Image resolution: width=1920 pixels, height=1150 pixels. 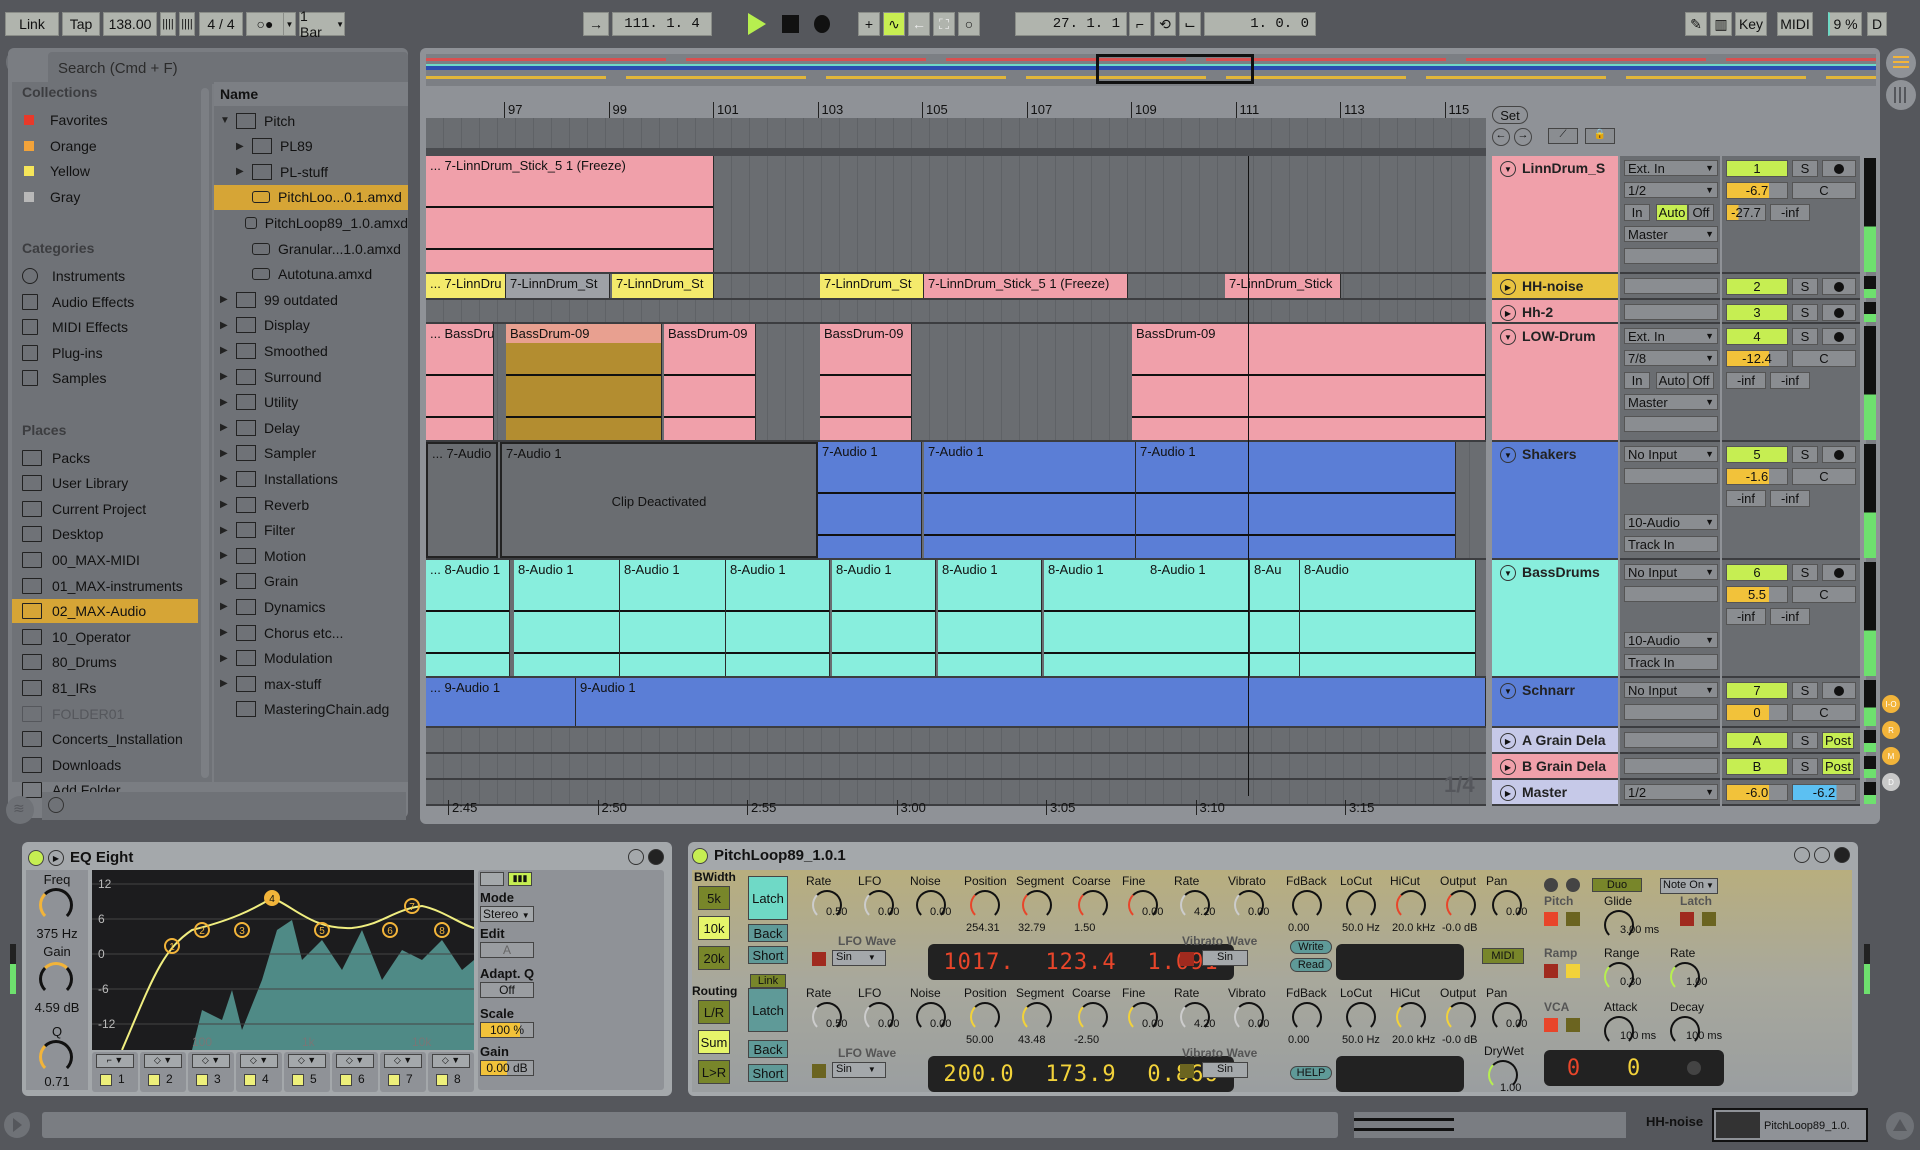 I want to click on metronome-dropdown: ▼, so click(x=290, y=24).